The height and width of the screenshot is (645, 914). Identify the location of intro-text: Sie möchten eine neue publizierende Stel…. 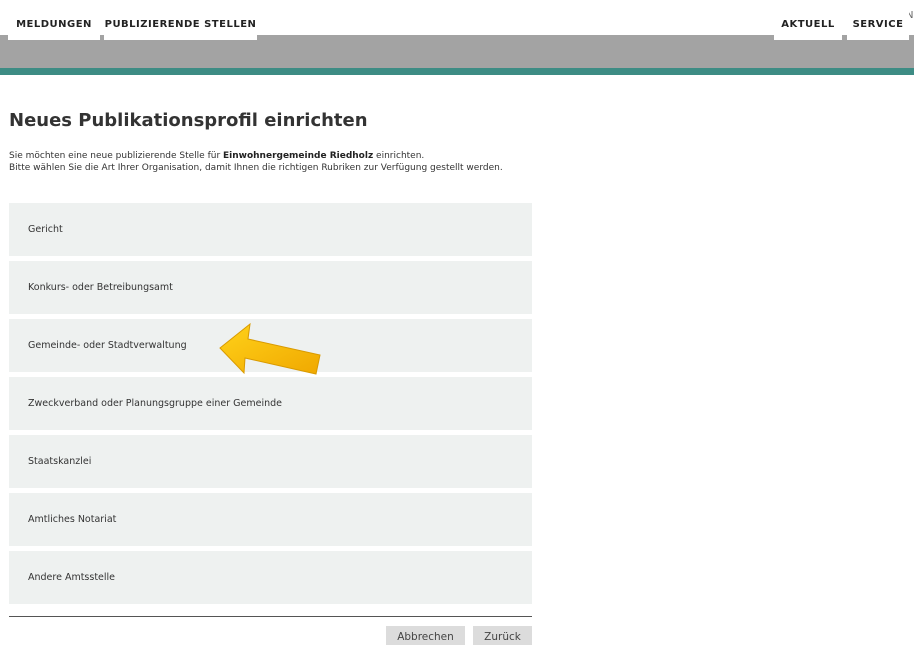
(269, 162).